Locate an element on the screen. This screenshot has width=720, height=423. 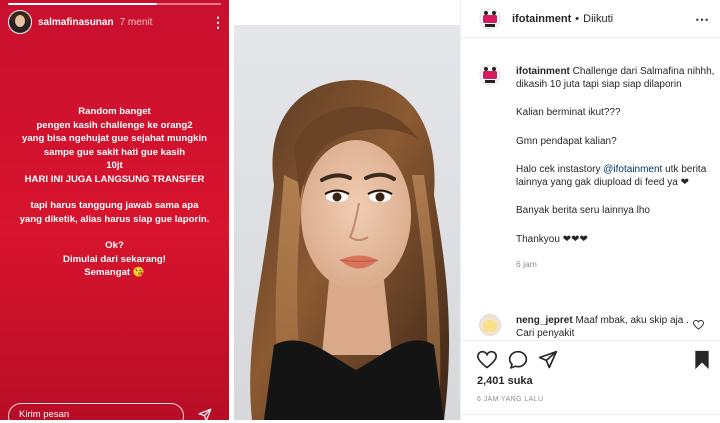
story-avatar is located at coordinates (20, 22).